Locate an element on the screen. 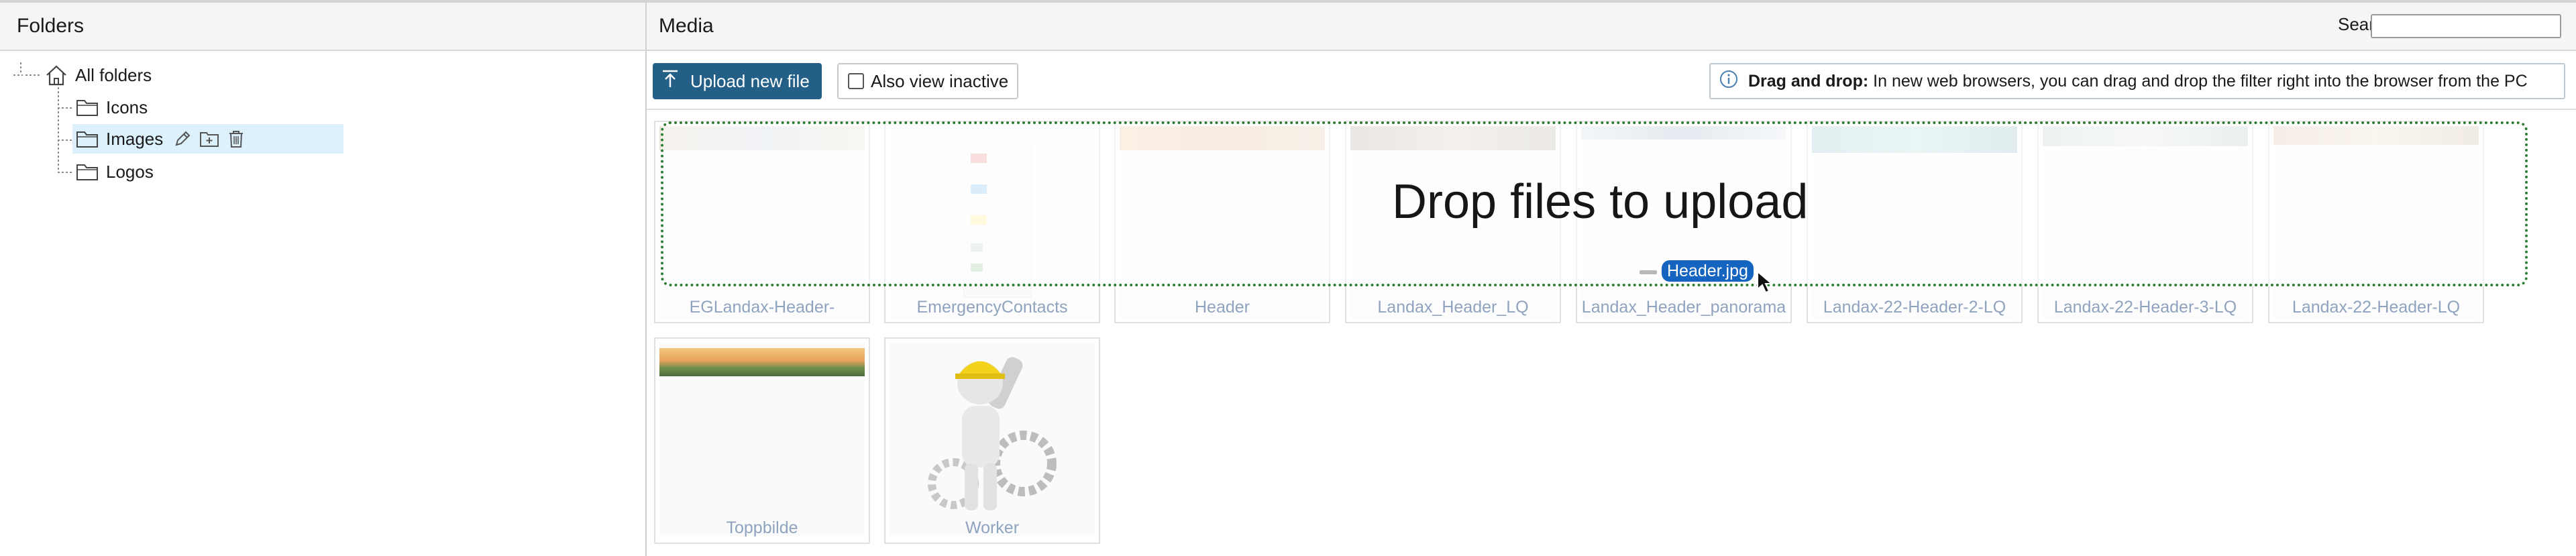  delete-icon is located at coordinates (236, 139).